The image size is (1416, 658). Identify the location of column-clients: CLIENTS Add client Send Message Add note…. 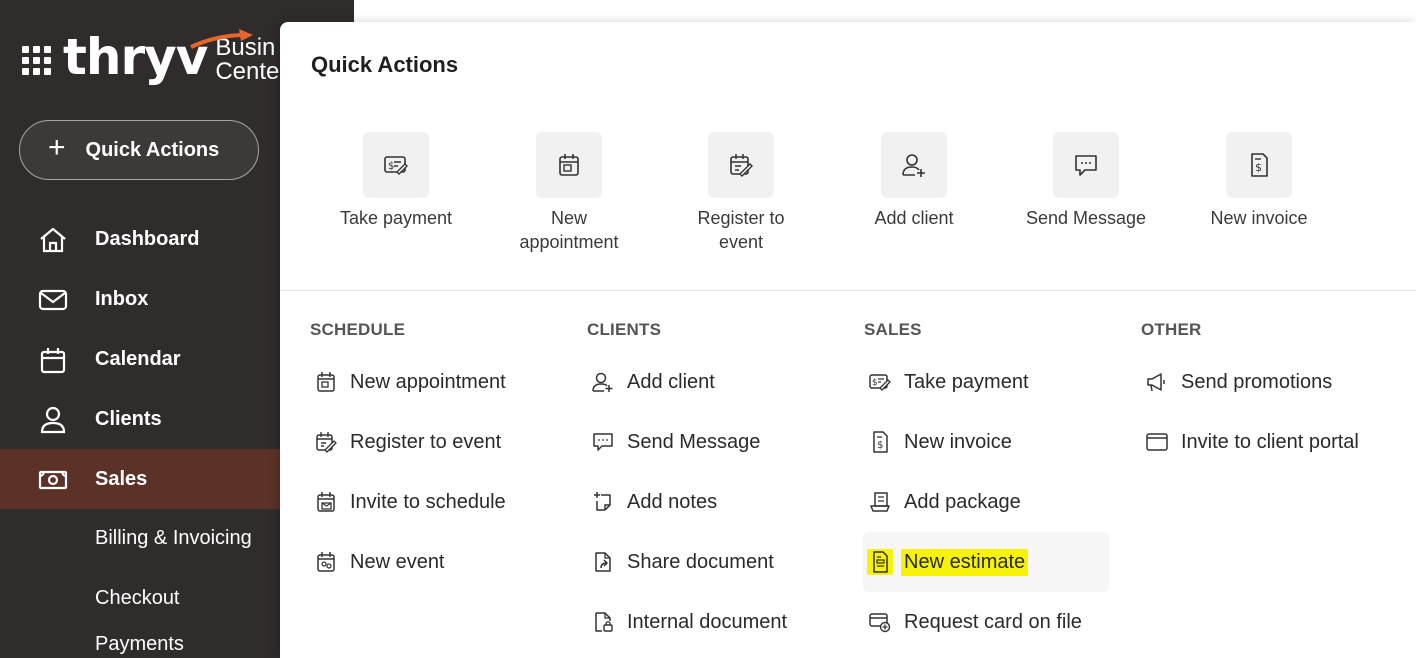
(687, 476).